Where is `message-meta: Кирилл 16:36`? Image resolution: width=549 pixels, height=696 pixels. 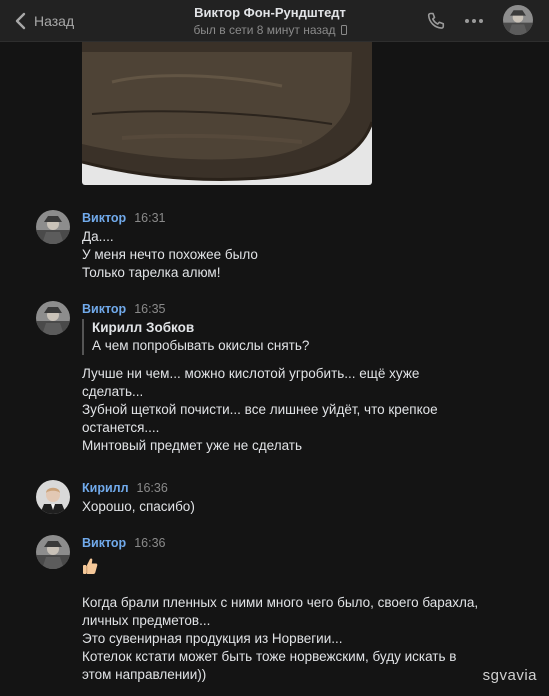
message-meta: Кирилл 16:36 is located at coordinates (125, 488).